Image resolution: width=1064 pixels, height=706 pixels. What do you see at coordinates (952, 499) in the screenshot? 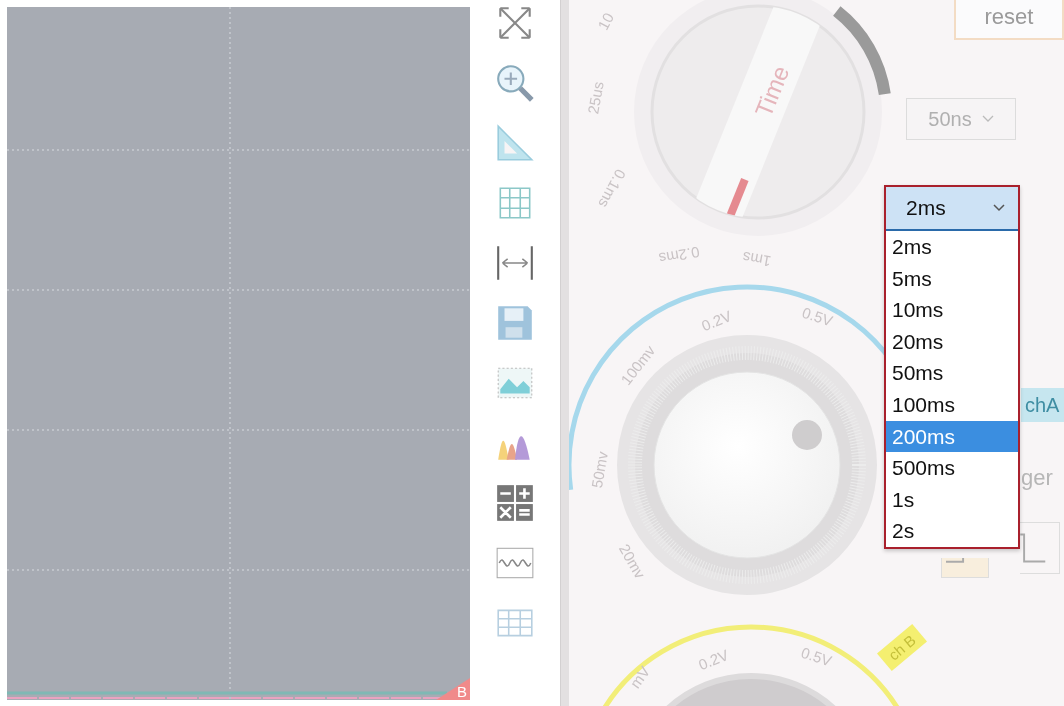
I see `dropdown-option: 1s` at bounding box center [952, 499].